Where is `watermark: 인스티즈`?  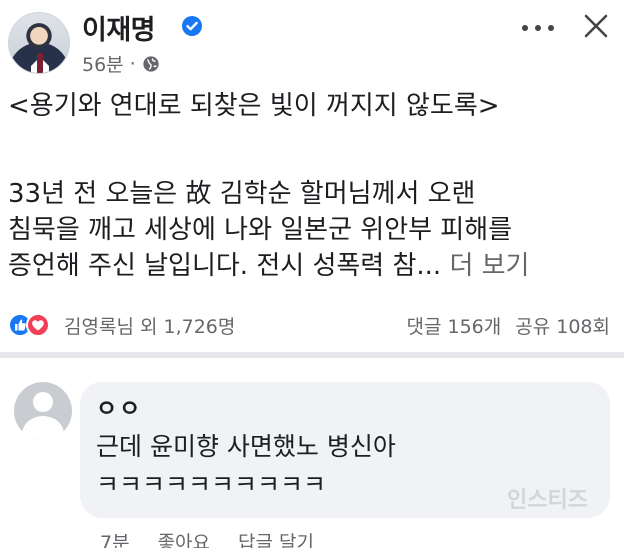 watermark: 인스티즈 is located at coordinates (547, 500).